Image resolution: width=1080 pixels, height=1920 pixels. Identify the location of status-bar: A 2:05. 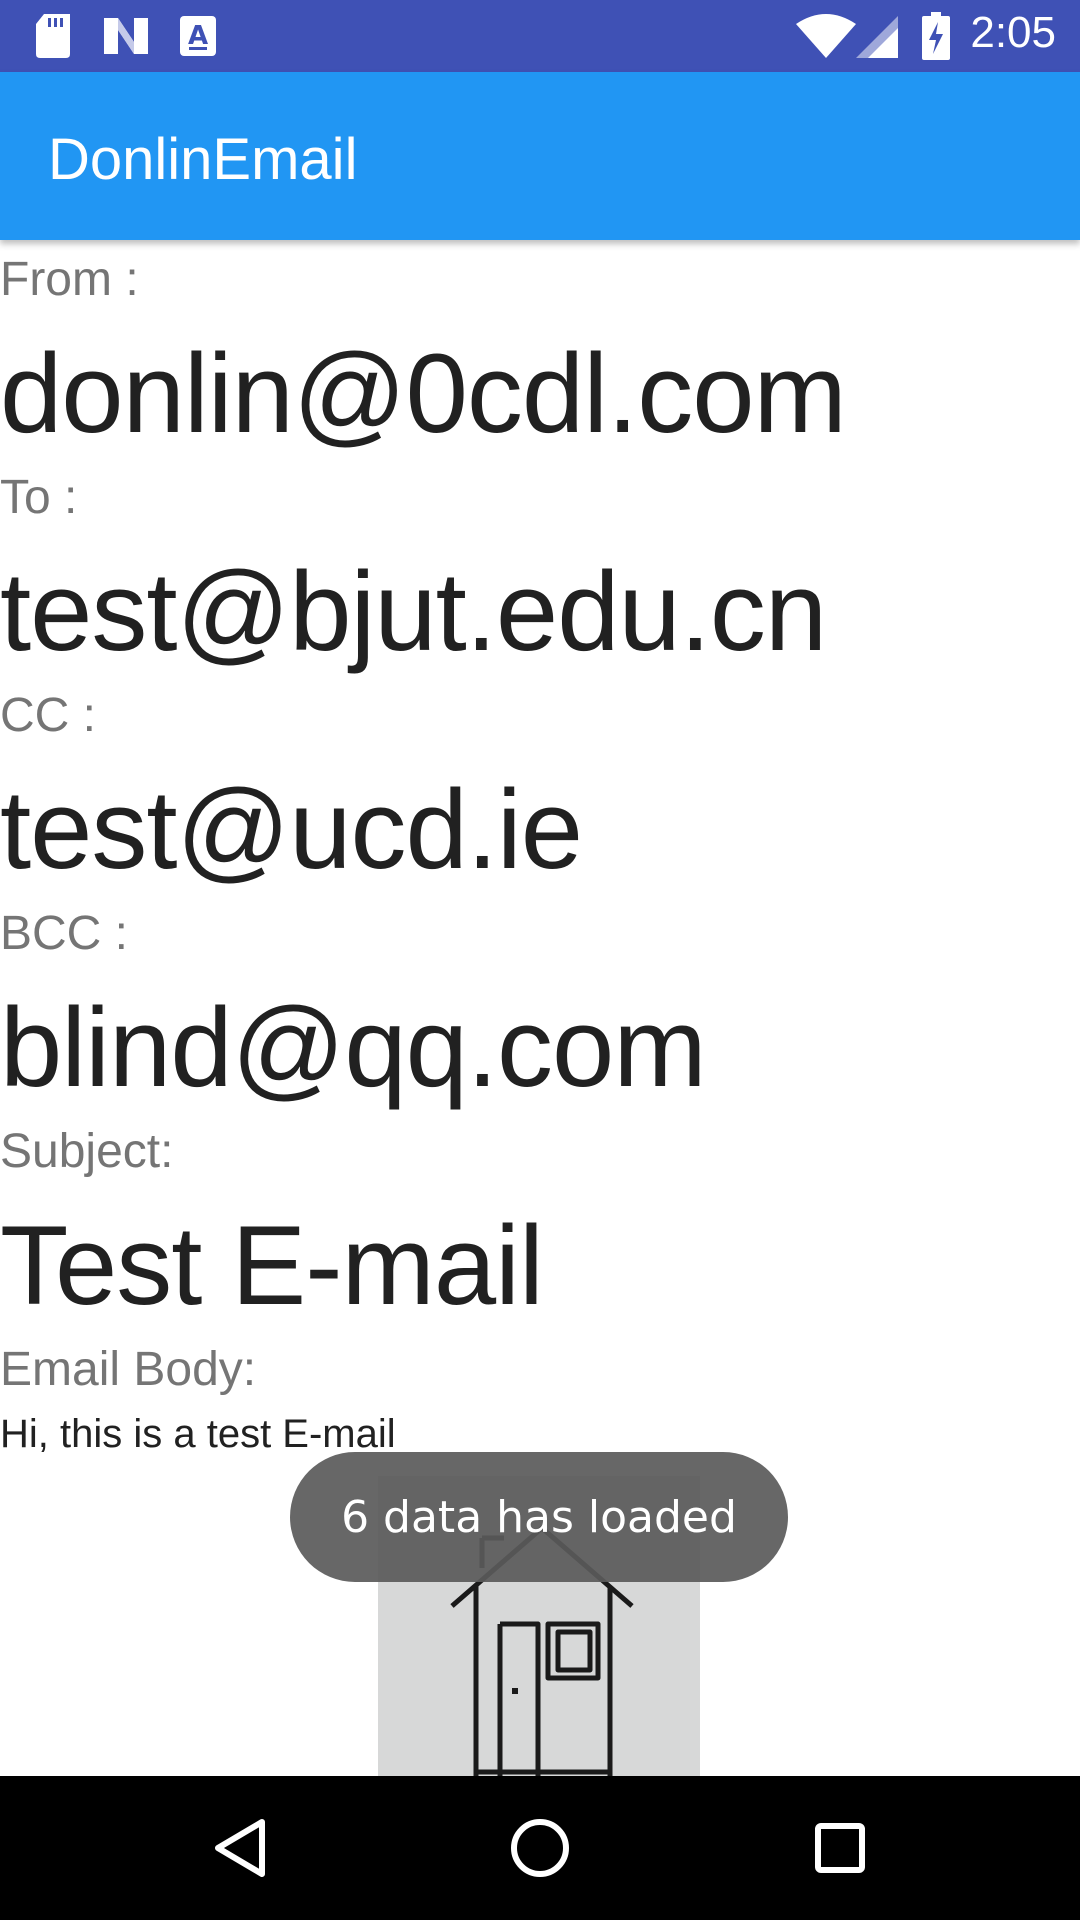
(540, 36).